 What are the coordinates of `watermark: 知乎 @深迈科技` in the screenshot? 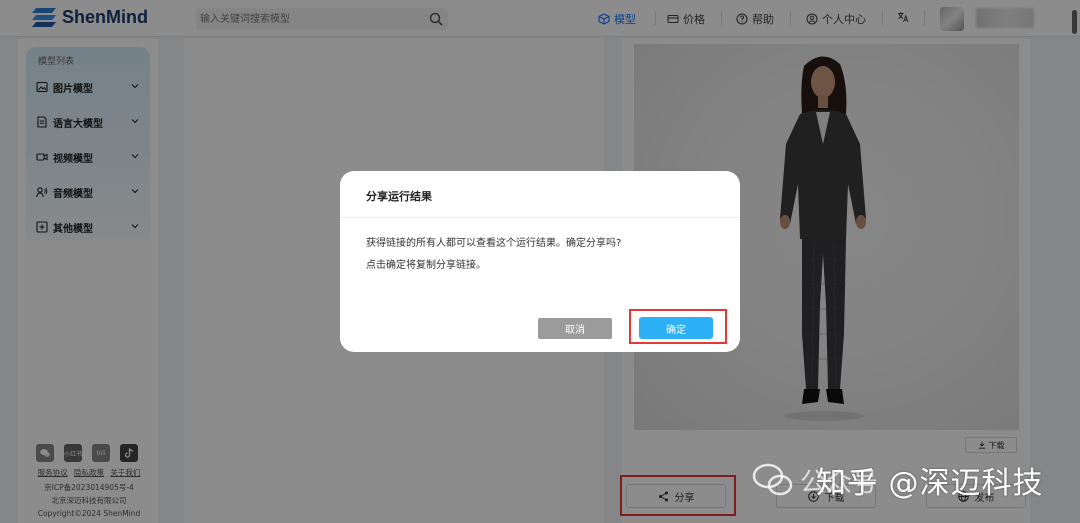 It's located at (898, 480).